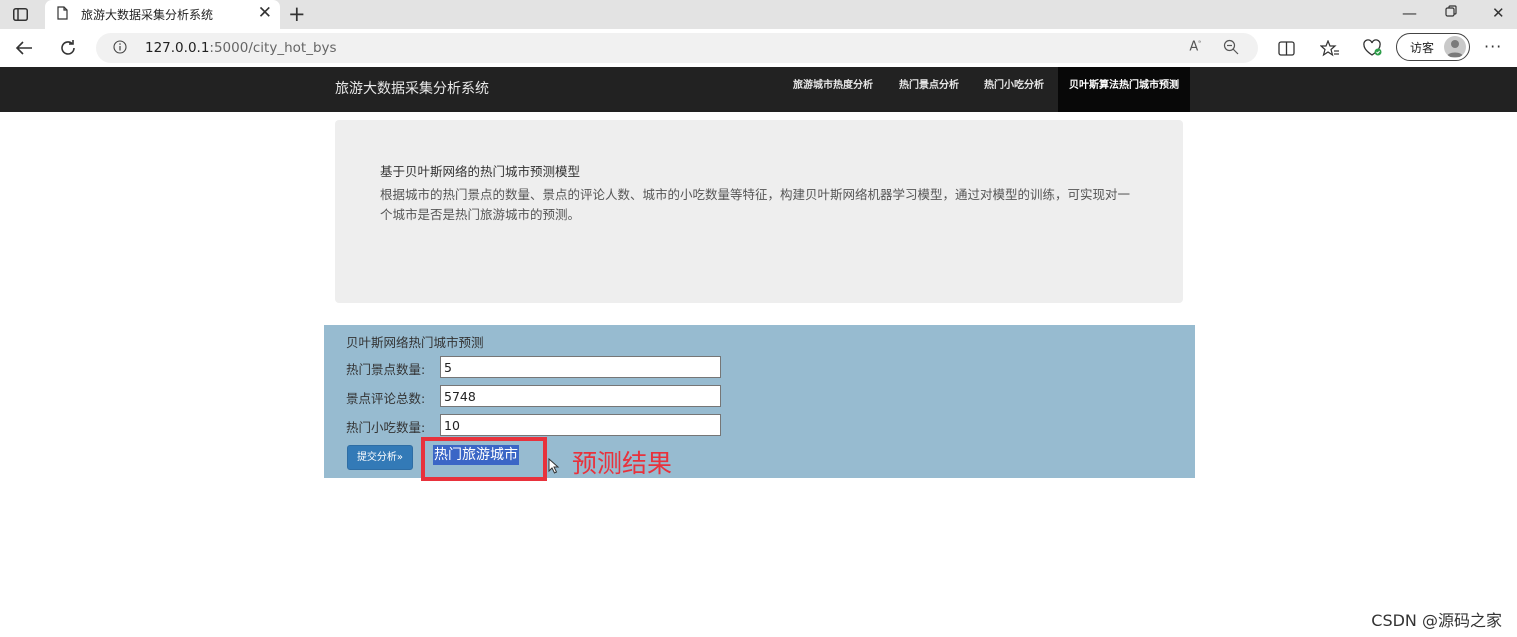 This screenshot has width=1517, height=637. Describe the element at coordinates (1014, 89) in the screenshot. I see `nav-hot-snacks: 热门小吃分析` at that location.